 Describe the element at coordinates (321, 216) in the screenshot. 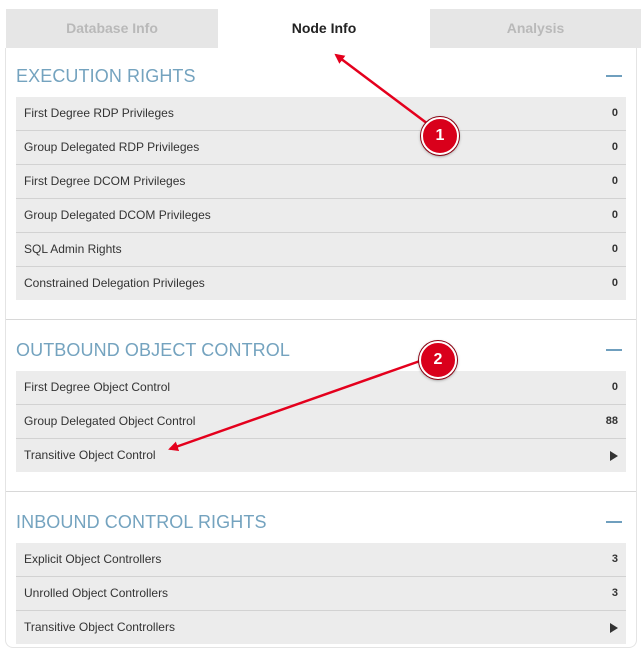

I see `list-item-group-delegated-dcom-privileges: Group Delegated DCOM Privileges 0` at that location.